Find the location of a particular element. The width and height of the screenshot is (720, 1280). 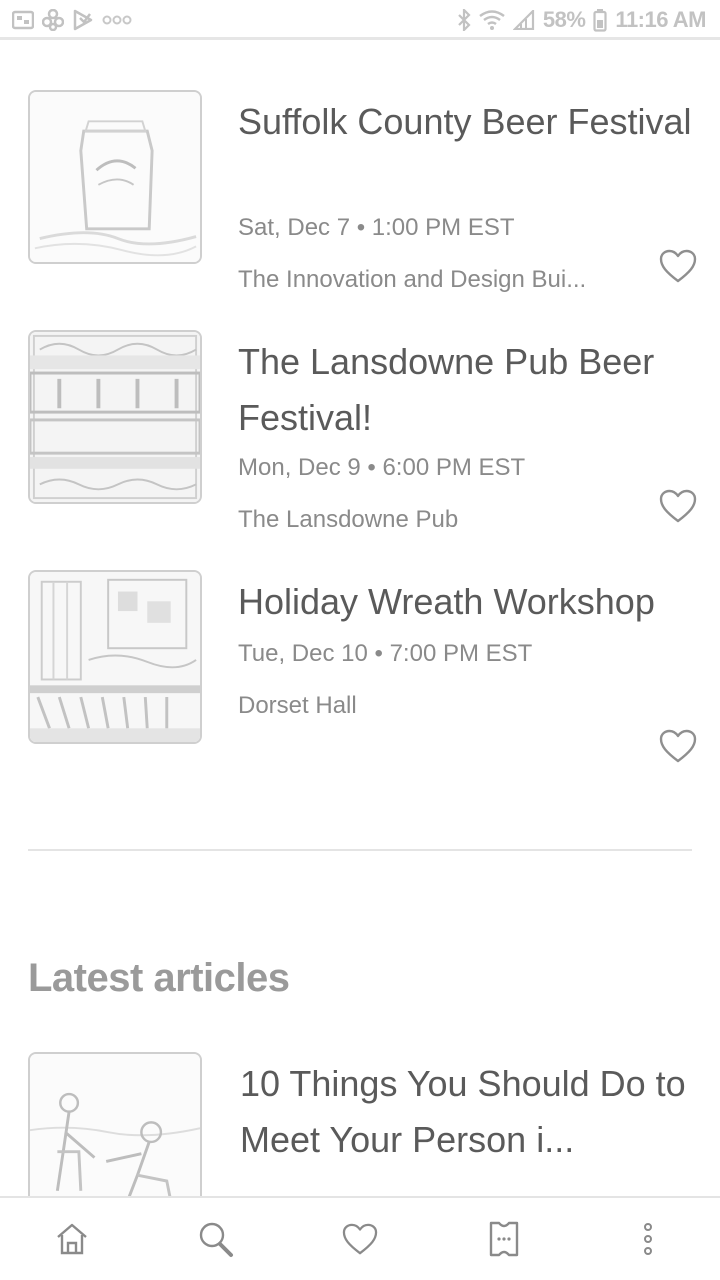

wifi-icon is located at coordinates (492, 20).